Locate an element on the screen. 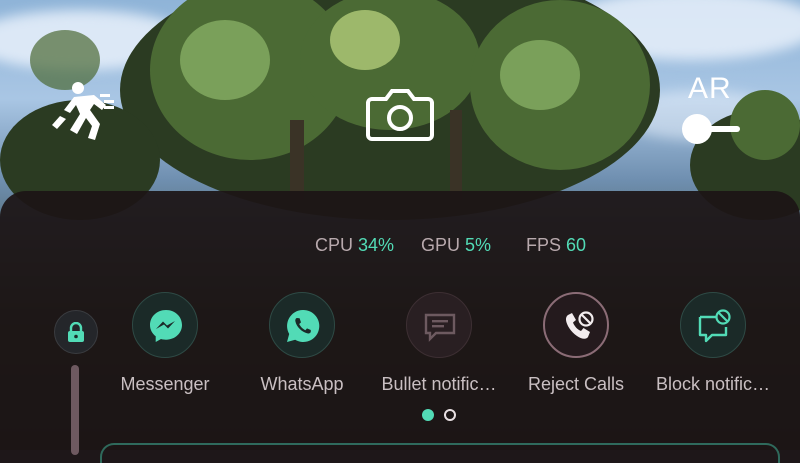 The width and height of the screenshot is (800, 463). lock-icon is located at coordinates (76, 332).